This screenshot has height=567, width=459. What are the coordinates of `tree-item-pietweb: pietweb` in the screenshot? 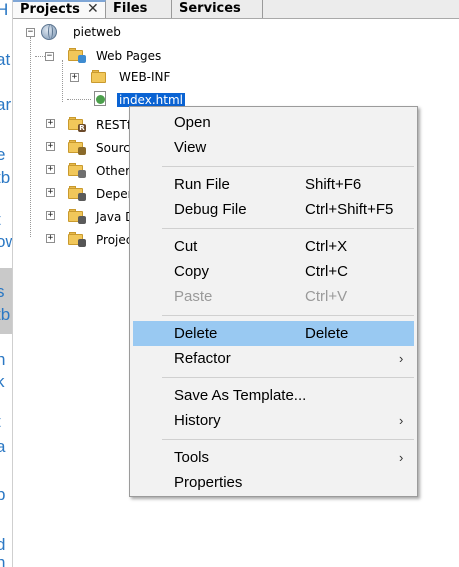 It's located at (97, 32).